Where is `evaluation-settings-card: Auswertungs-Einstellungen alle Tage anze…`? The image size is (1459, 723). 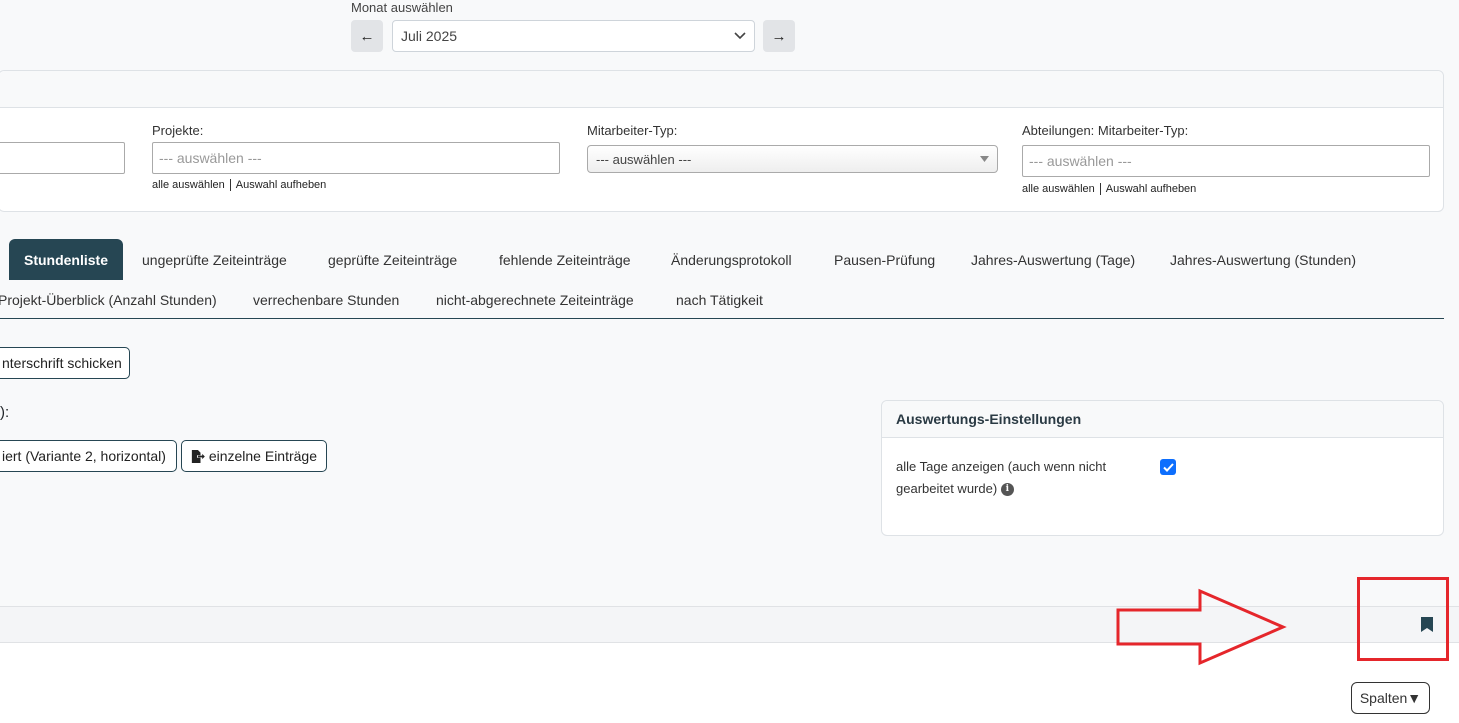
evaluation-settings-card: Auswertungs-Einstellungen alle Tage anze… is located at coordinates (1162, 468).